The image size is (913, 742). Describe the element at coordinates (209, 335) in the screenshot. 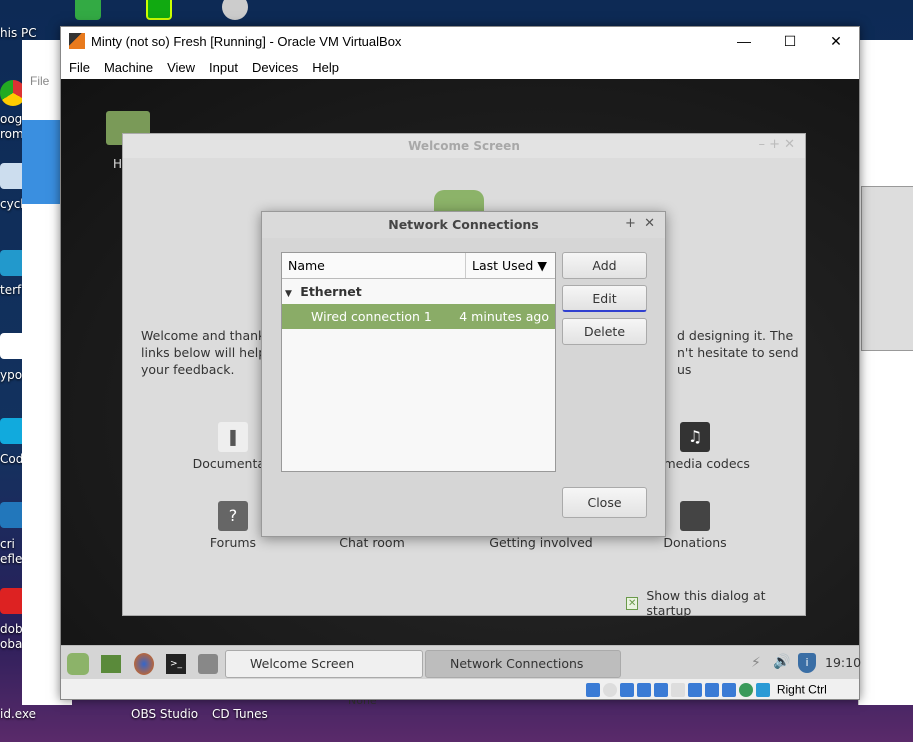

I see `welcome-text-line: Welcome and thank y` at that location.